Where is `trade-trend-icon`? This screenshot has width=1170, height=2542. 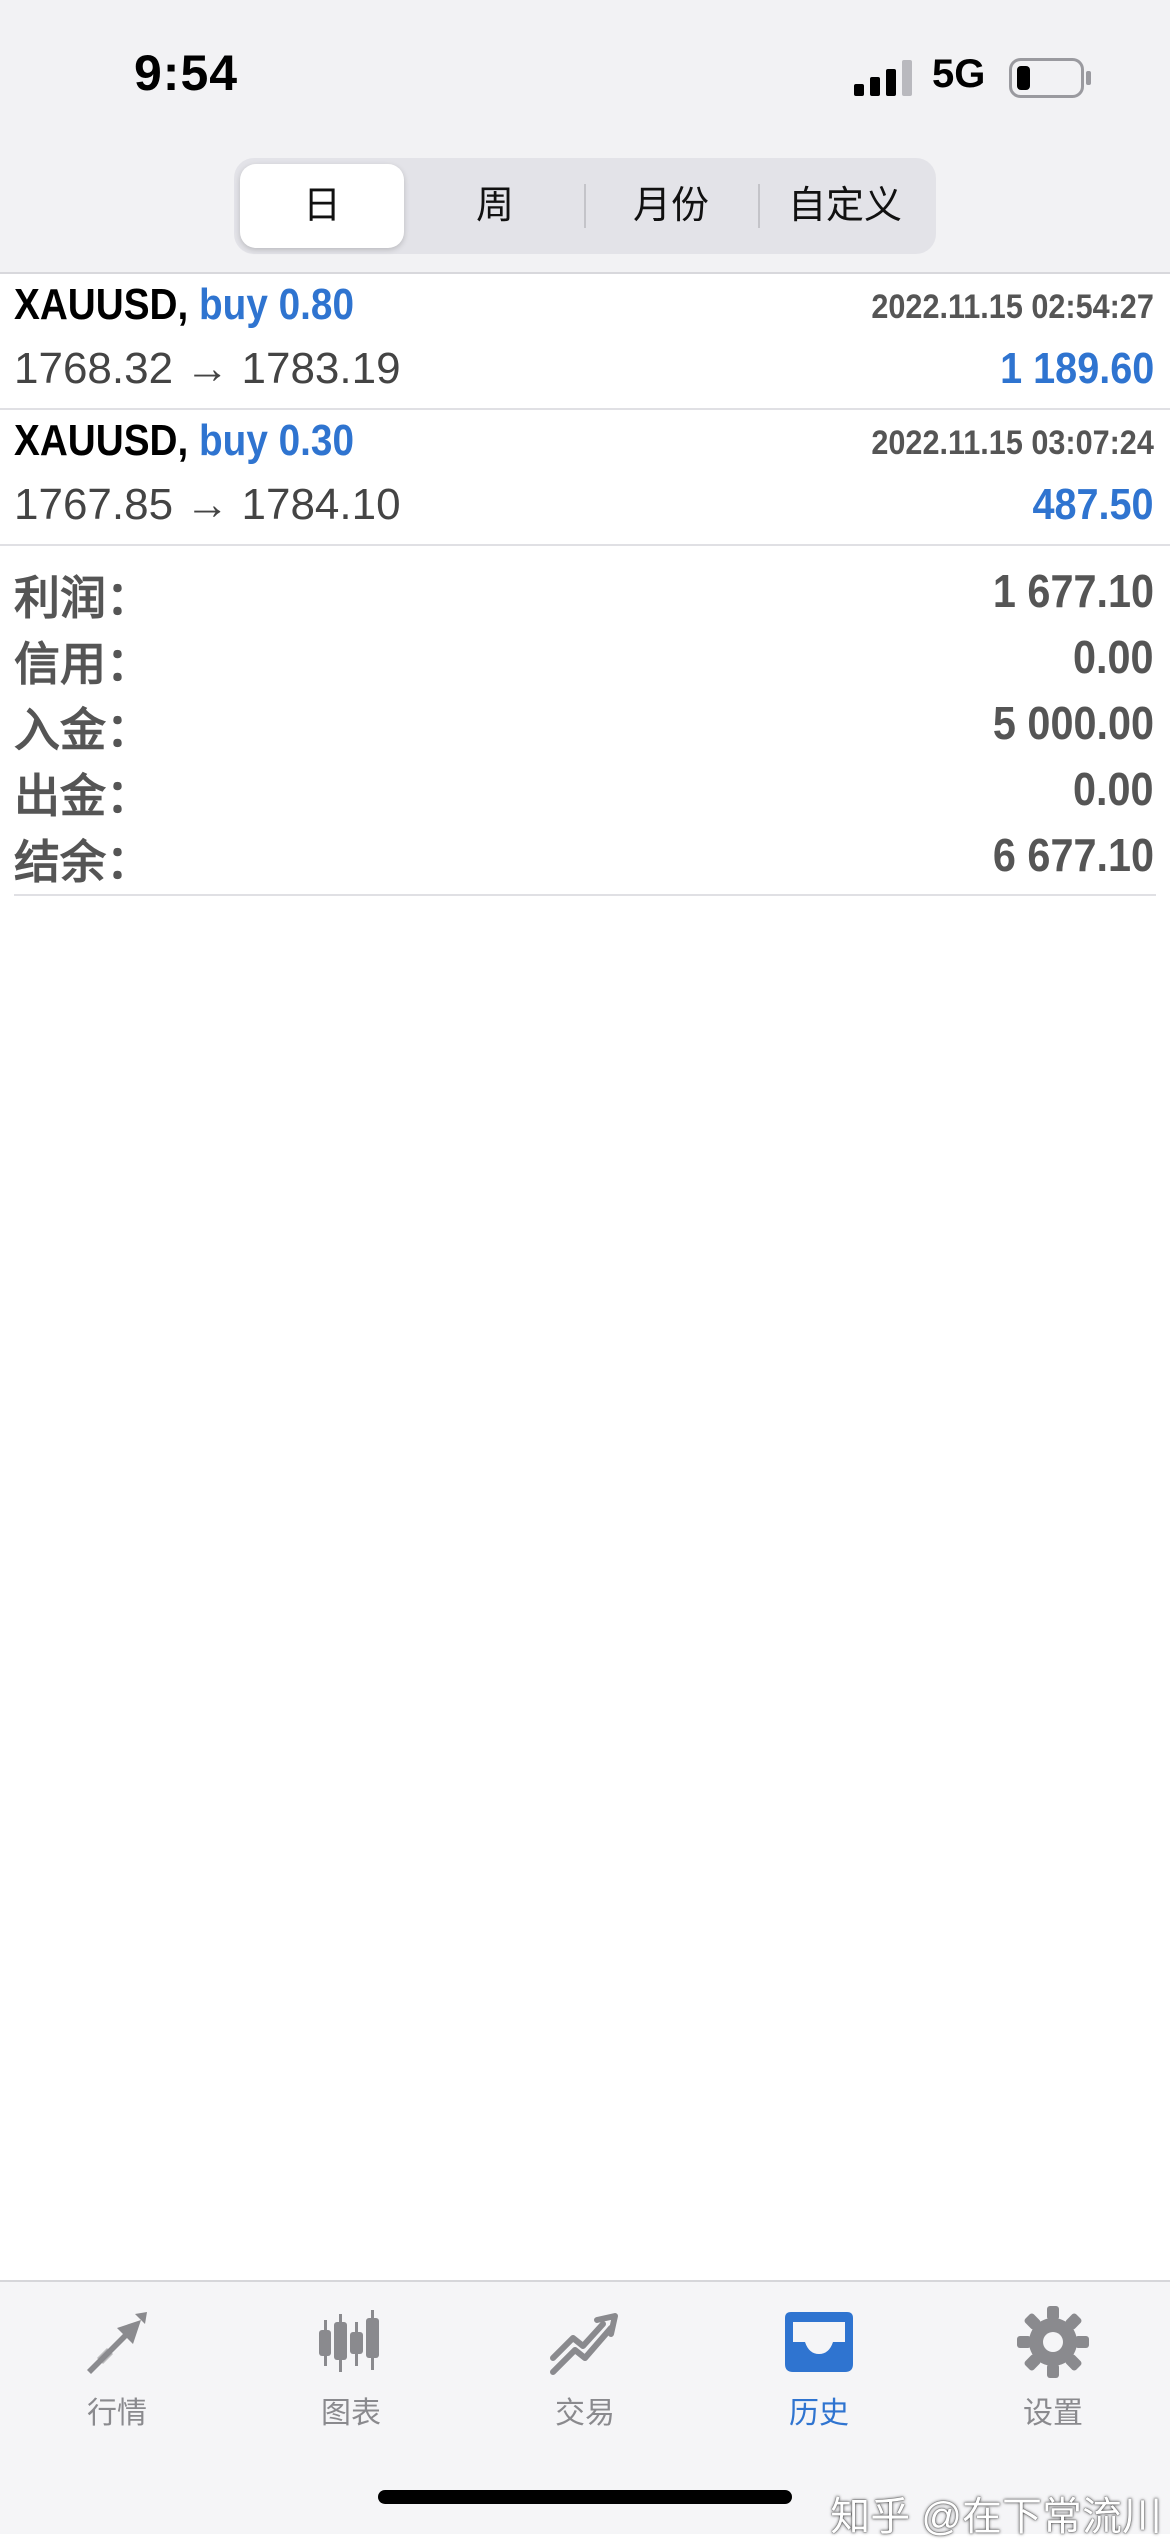 trade-trend-icon is located at coordinates (584, 2344).